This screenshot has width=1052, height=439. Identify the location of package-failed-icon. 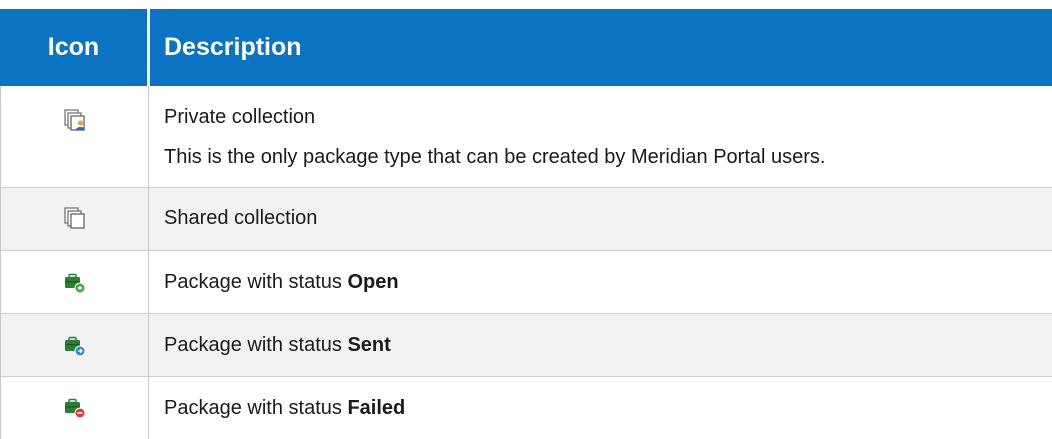
(75, 408).